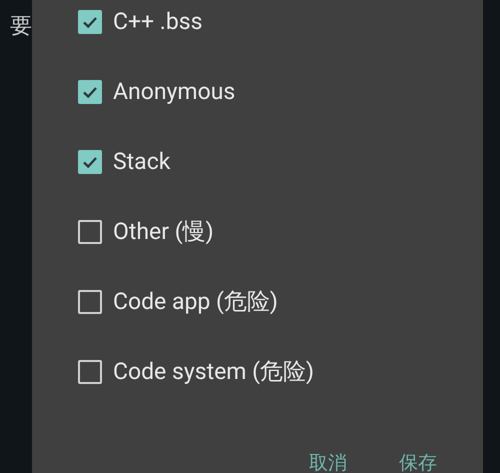 The width and height of the screenshot is (500, 473). Describe the element at coordinates (328, 462) in the screenshot. I see `dialog-button: 取消` at that location.